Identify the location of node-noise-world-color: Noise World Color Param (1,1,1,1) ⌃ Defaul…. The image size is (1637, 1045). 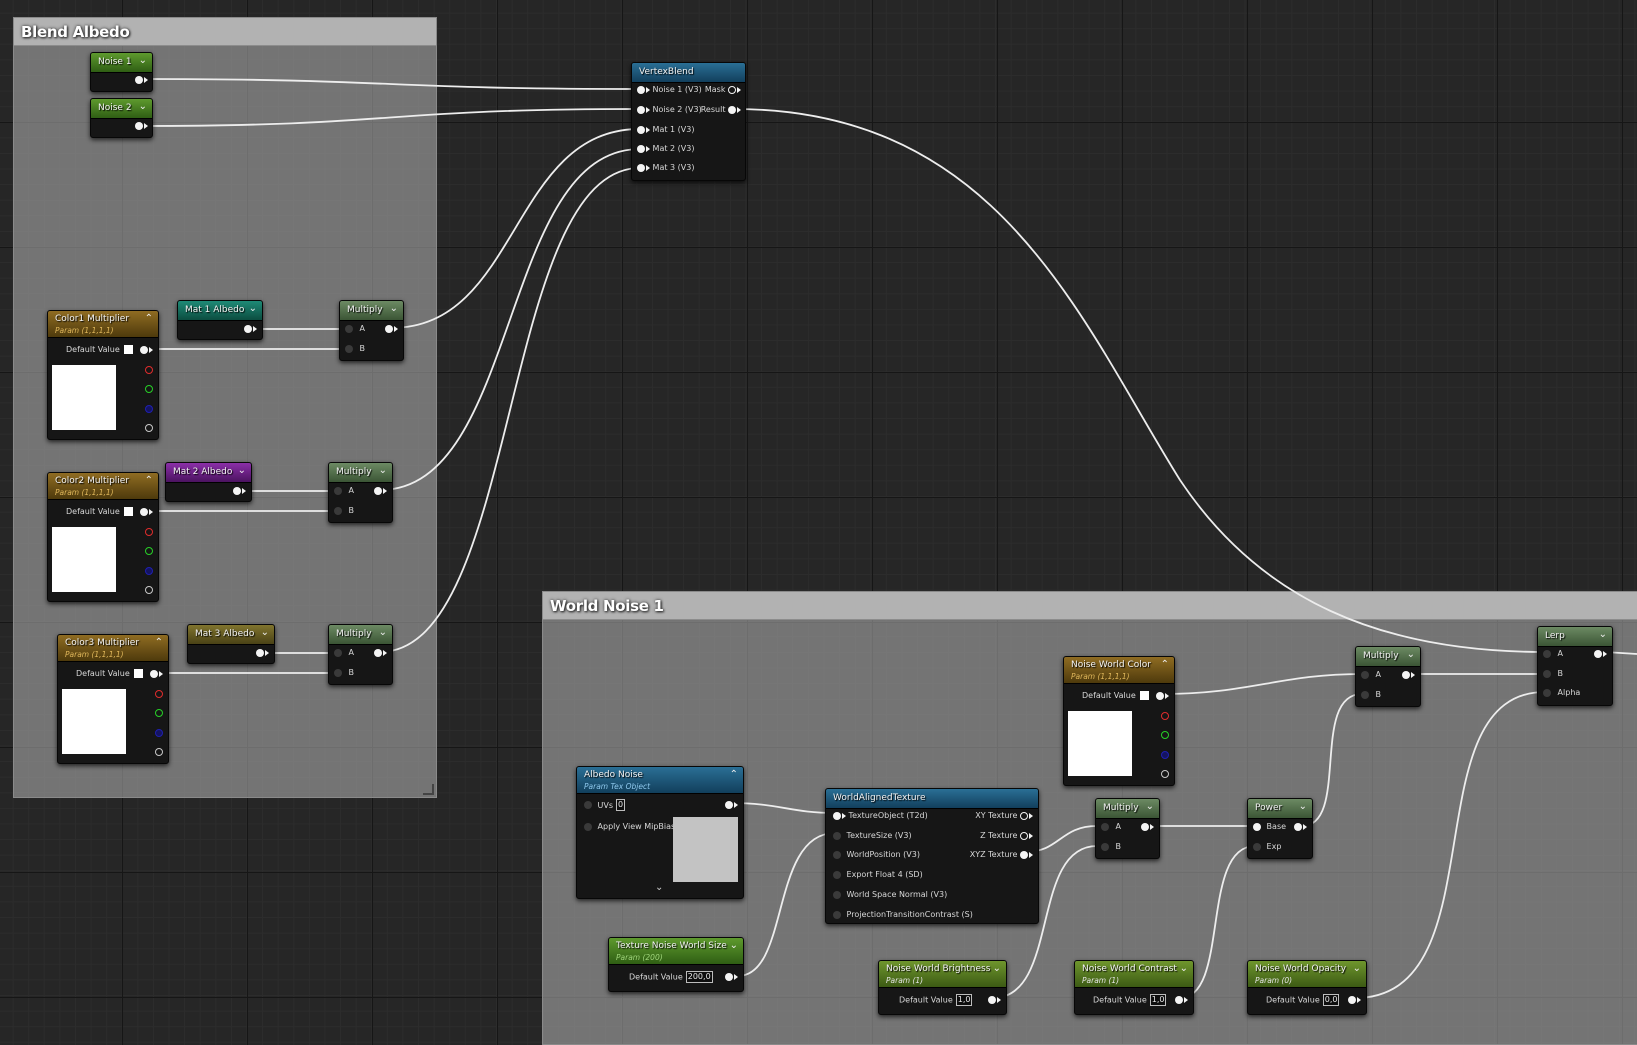
(1119, 721).